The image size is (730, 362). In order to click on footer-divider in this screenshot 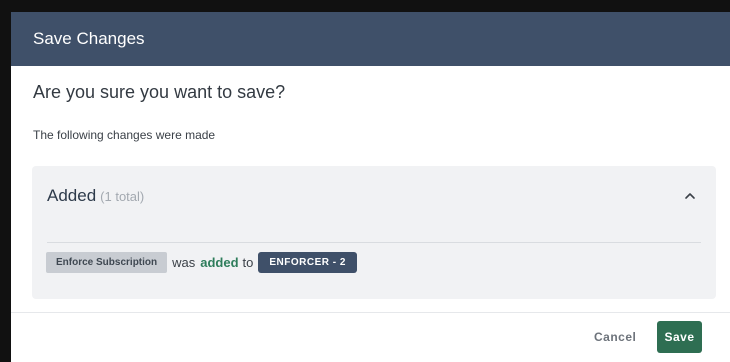, I will do `click(370, 312)`.